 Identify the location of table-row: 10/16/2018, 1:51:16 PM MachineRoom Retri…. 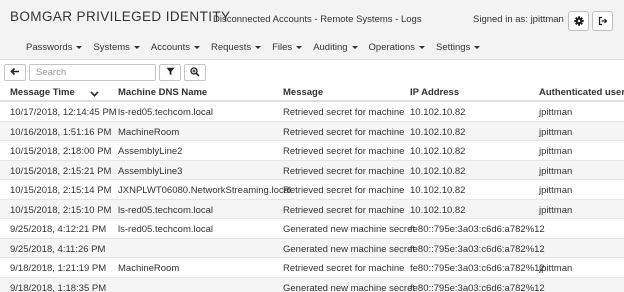
(312, 131).